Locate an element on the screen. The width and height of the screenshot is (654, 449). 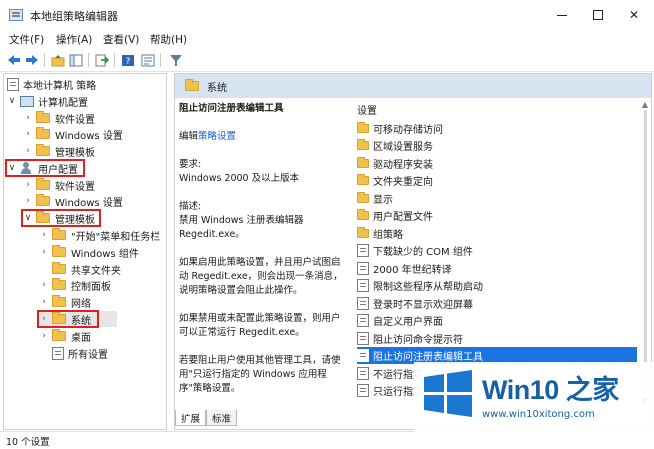
properties-button is located at coordinates (148, 60).